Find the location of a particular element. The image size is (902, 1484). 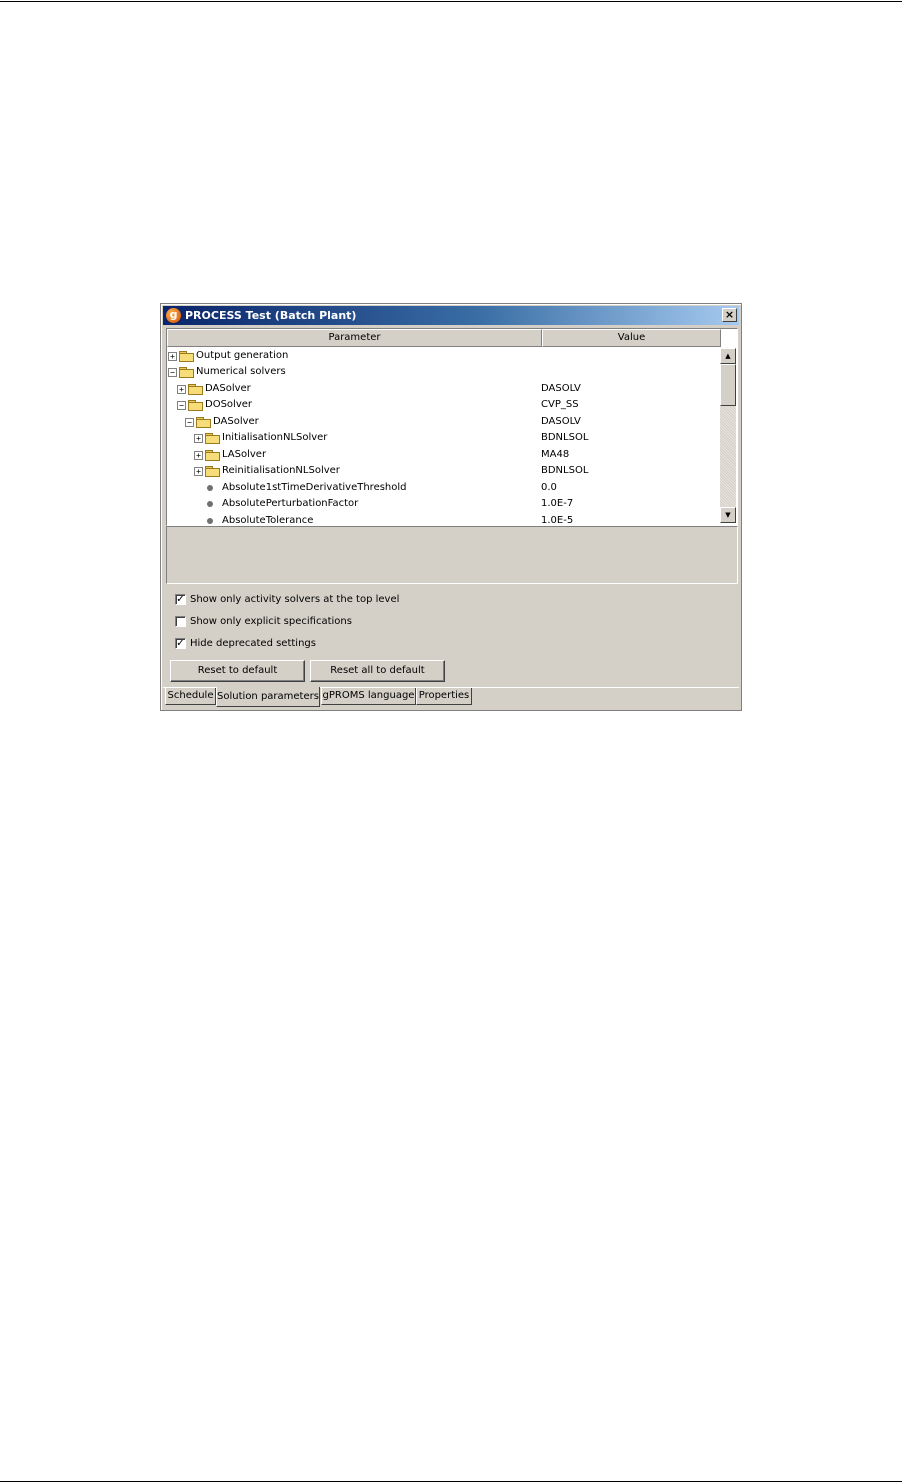

scroll-down-icon: ▼ is located at coordinates (728, 515).